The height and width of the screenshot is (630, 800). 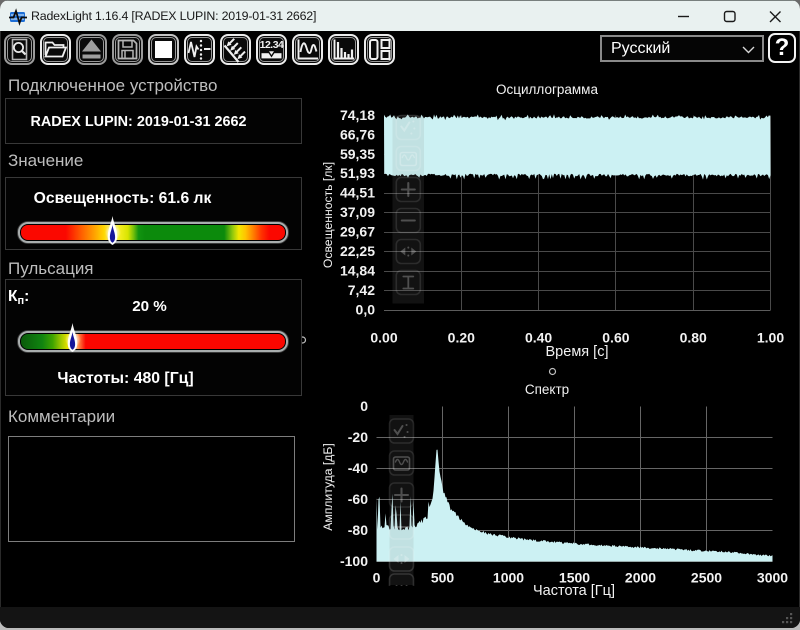 What do you see at coordinates (357, 271) in the screenshot?
I see `svg-text: 14,84` at bounding box center [357, 271].